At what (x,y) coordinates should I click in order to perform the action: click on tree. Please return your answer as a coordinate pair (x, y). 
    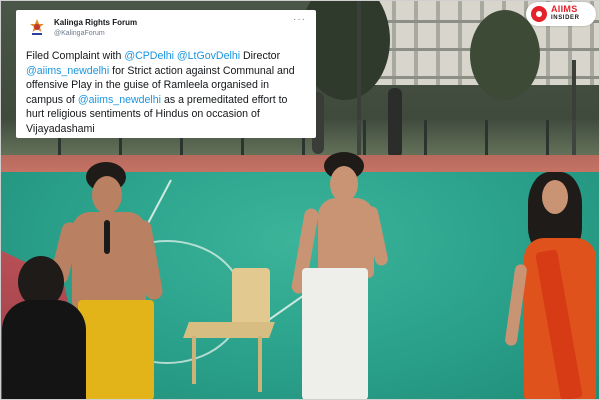
    Looking at the image, I should click on (505, 55).